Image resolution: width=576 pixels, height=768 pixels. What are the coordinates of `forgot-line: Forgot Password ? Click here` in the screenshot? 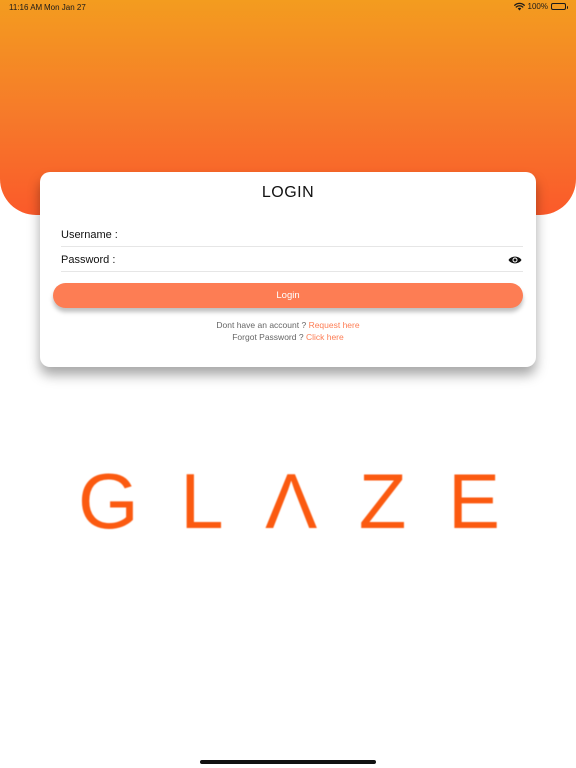 It's located at (288, 337).